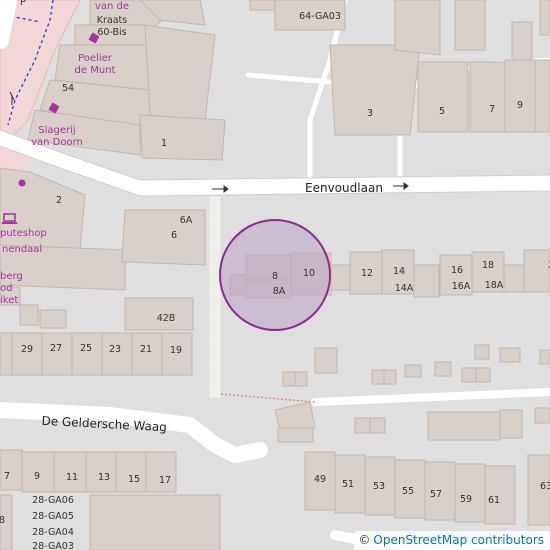 The image size is (550, 550). What do you see at coordinates (488, 265) in the screenshot?
I see `house-number: 18` at bounding box center [488, 265].